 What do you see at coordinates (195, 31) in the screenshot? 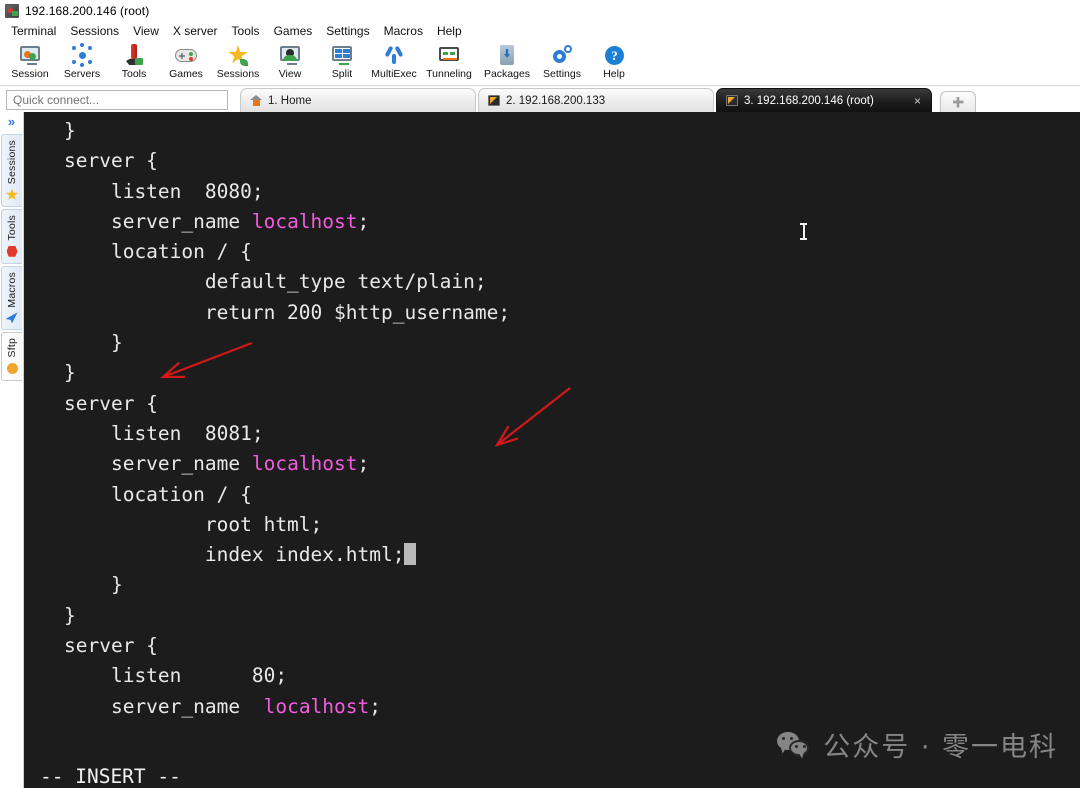
I see `menu-x-server: X server` at bounding box center [195, 31].